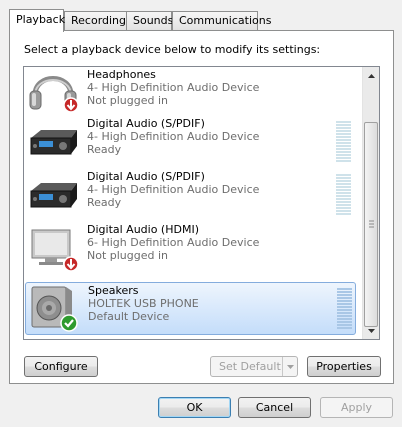  Describe the element at coordinates (250, 366) in the screenshot. I see `set-default-label: Set Default` at that location.